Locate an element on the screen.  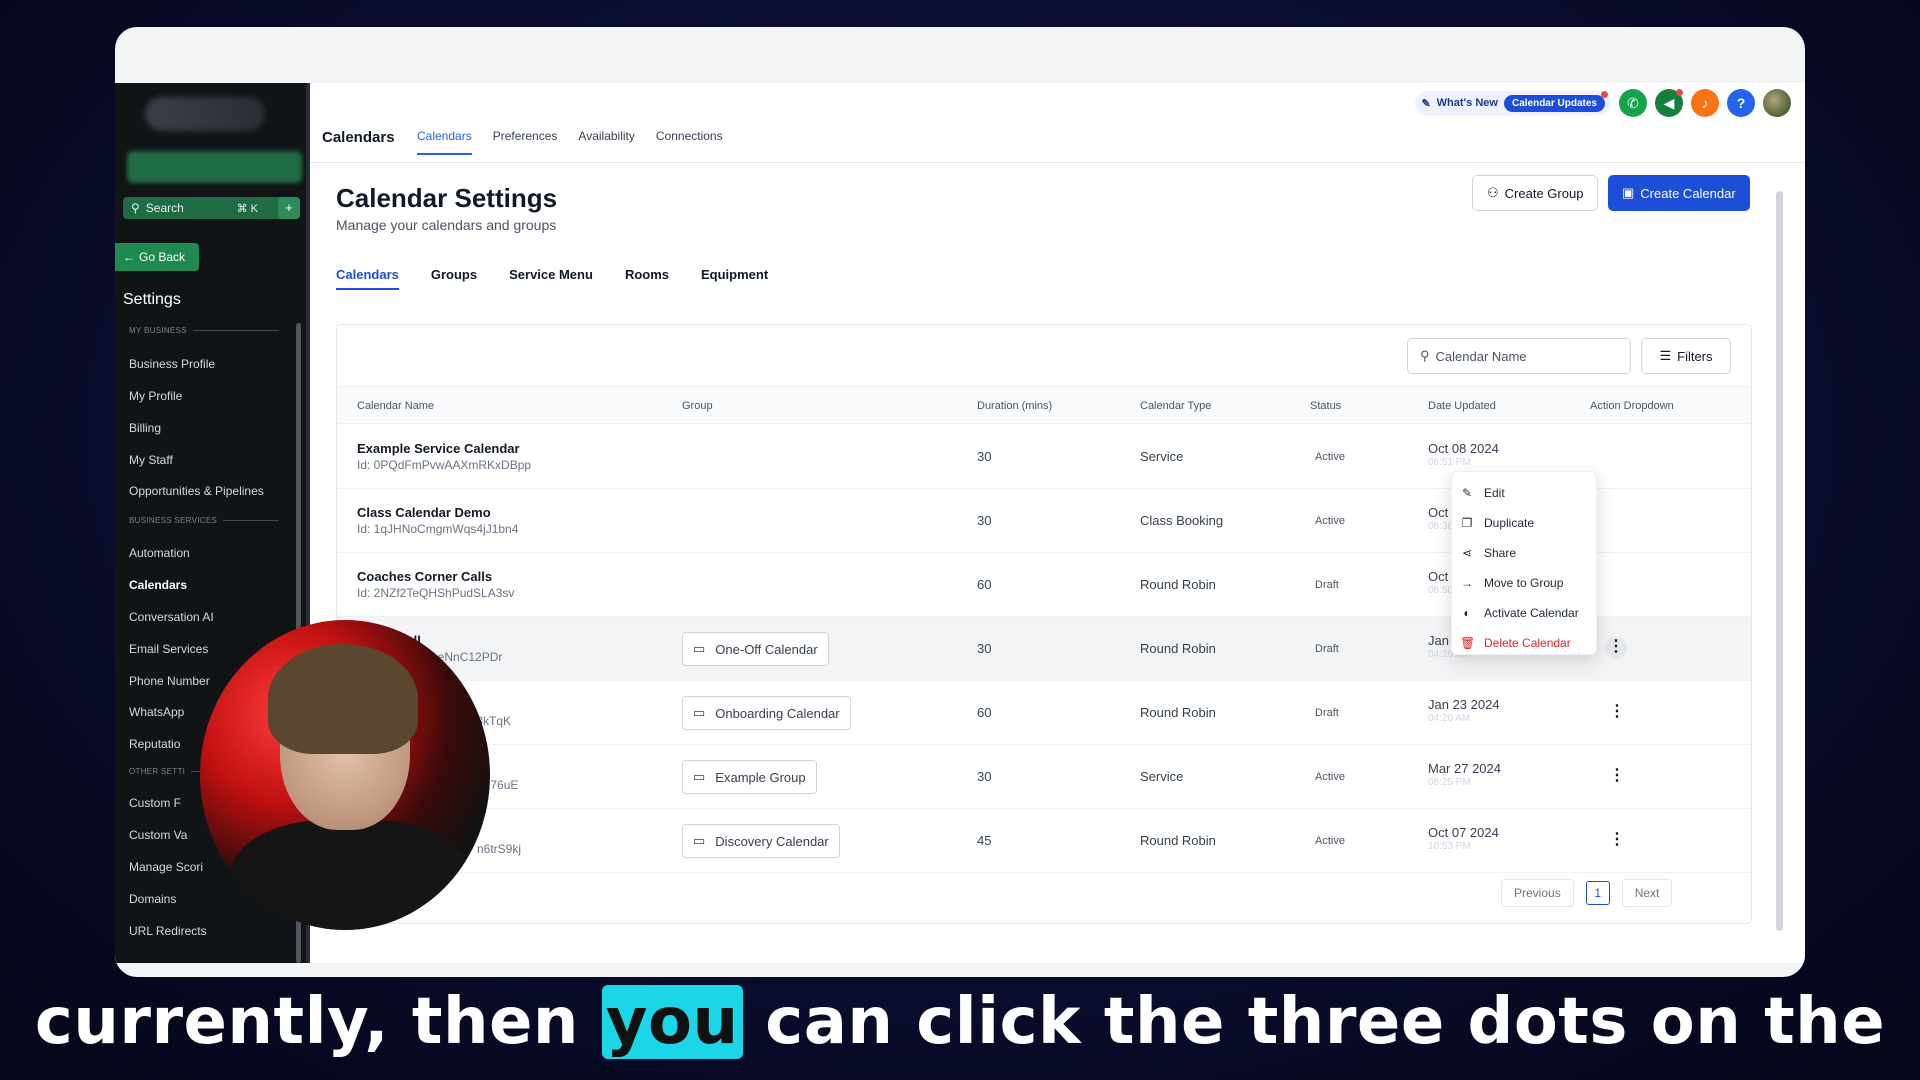
sidebar-item-my-profile: My Profile is located at coordinates (155, 396).